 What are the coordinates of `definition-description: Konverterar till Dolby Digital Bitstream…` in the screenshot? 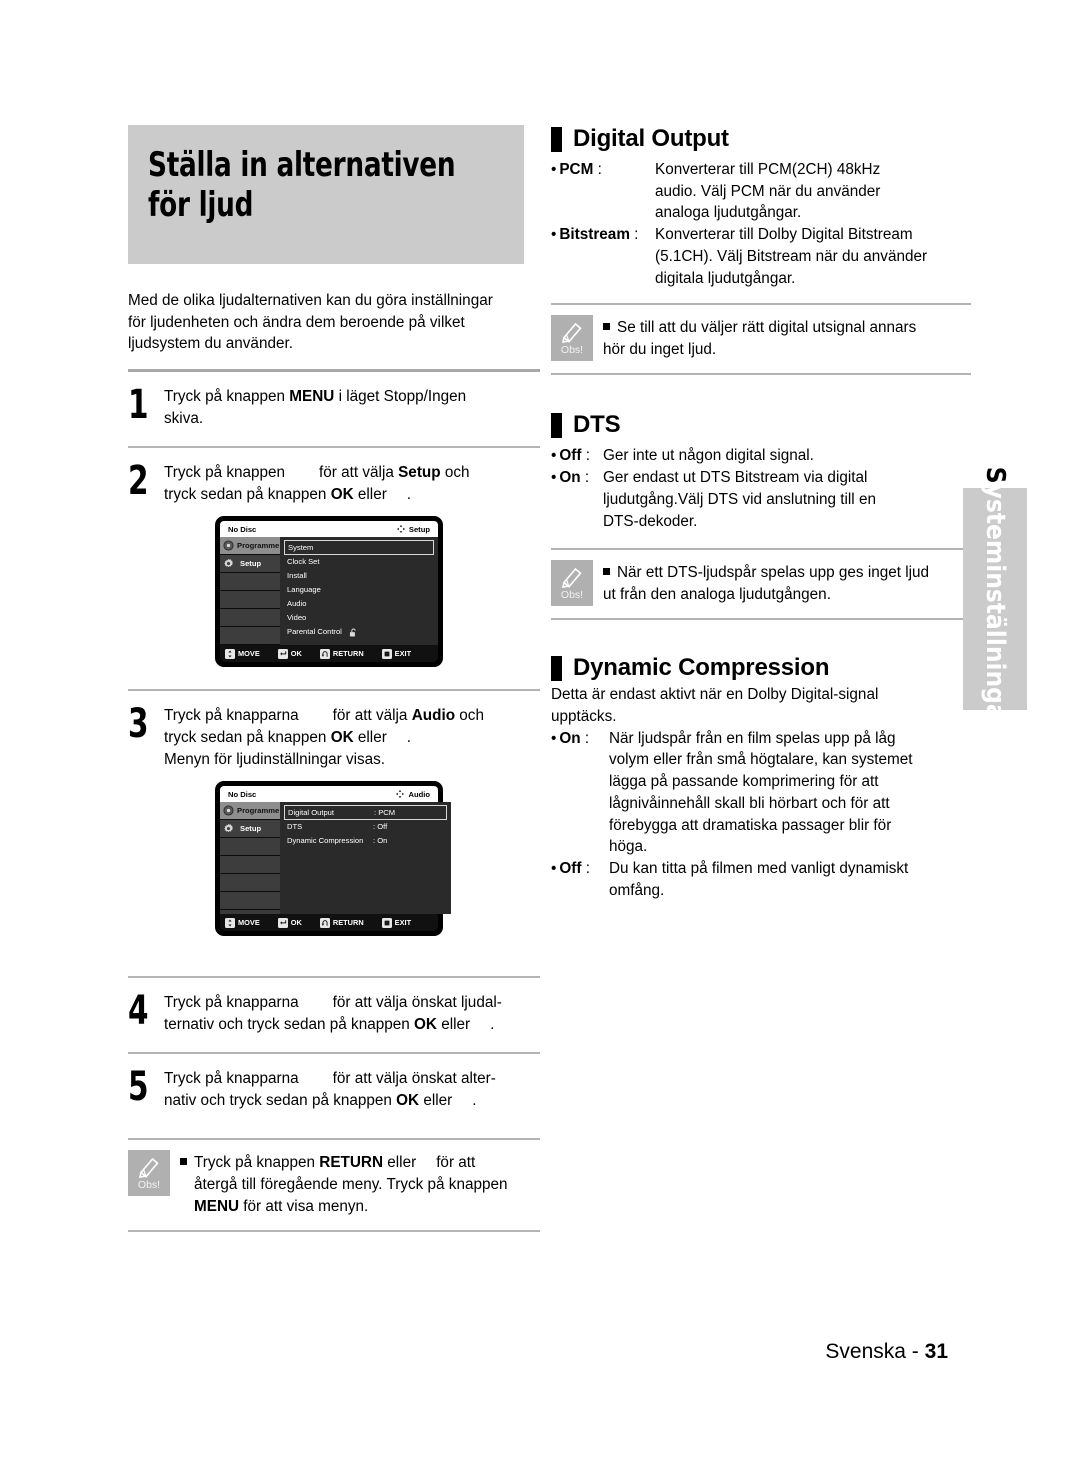 It's located at (791, 256).